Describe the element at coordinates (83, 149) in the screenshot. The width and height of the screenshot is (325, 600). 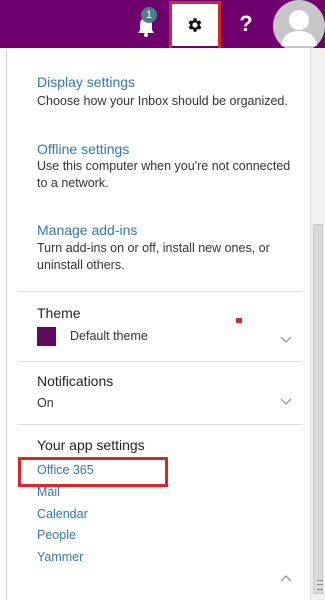
I see `offline-settings-link: Offline settings` at that location.